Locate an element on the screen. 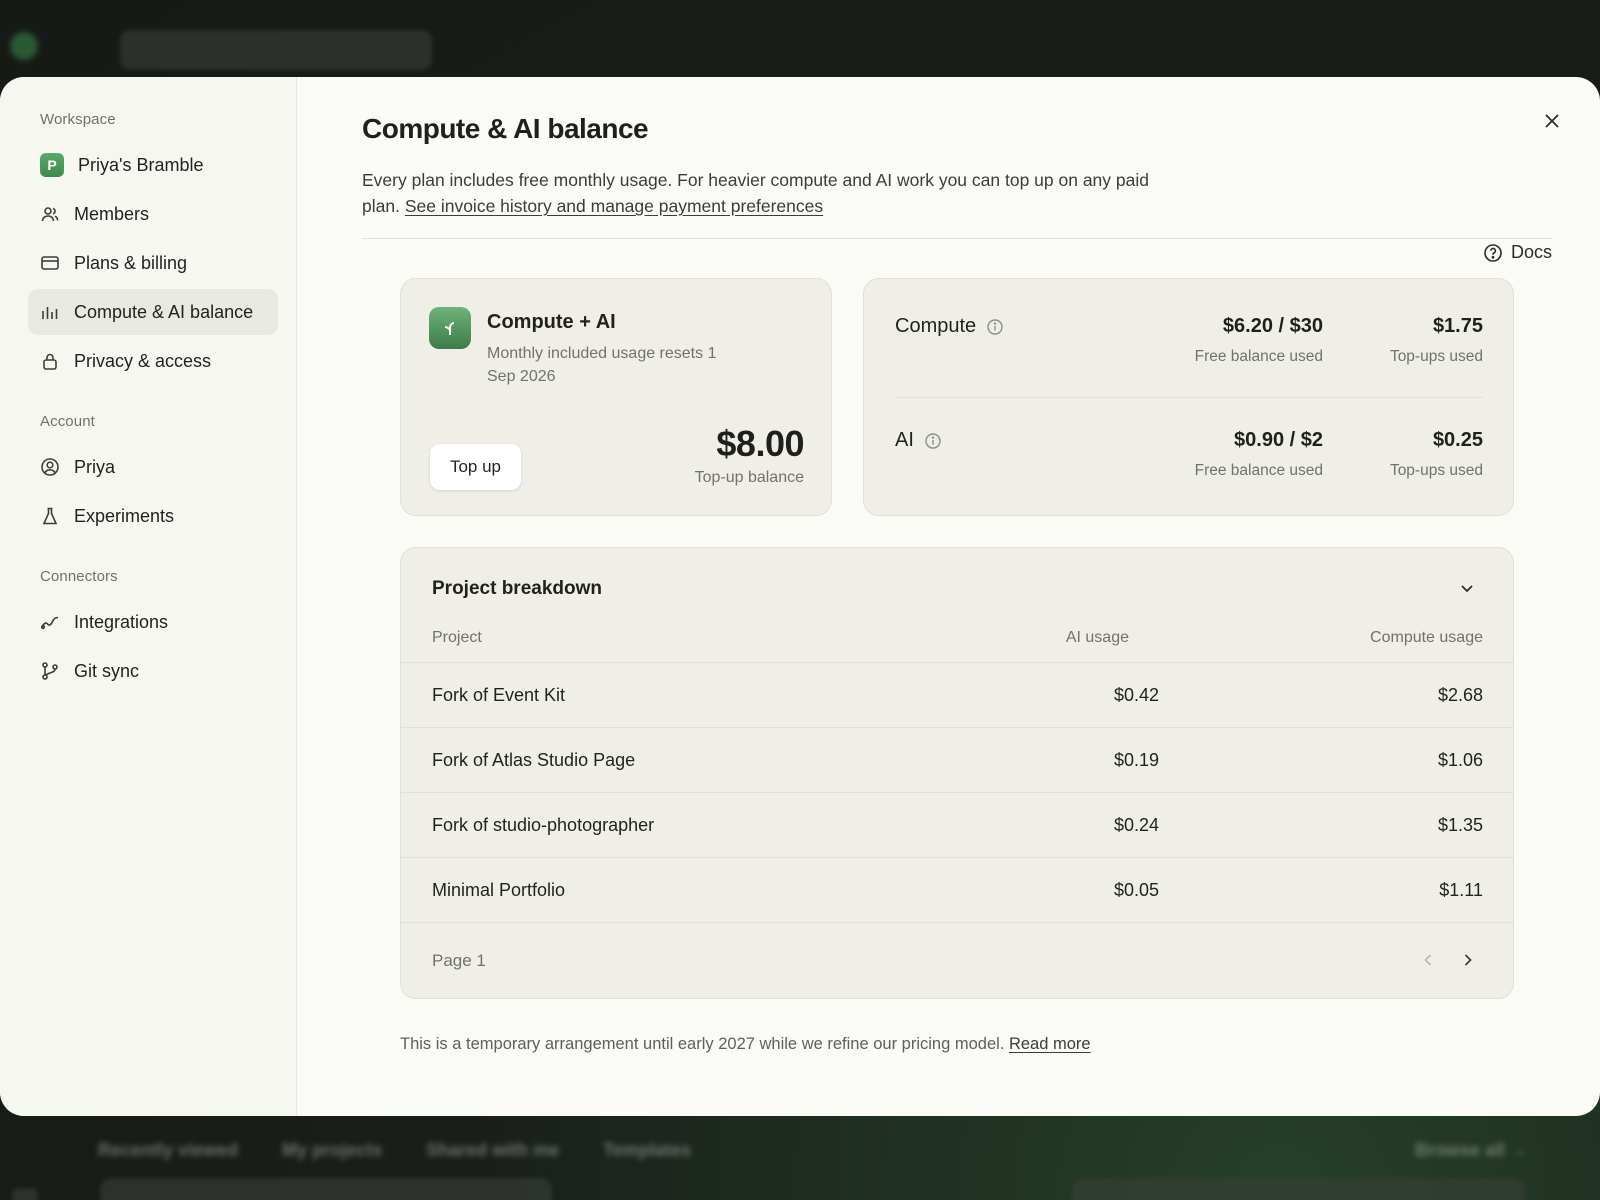 The width and height of the screenshot is (1600, 1200). chevron-right-icon is located at coordinates (1468, 960).